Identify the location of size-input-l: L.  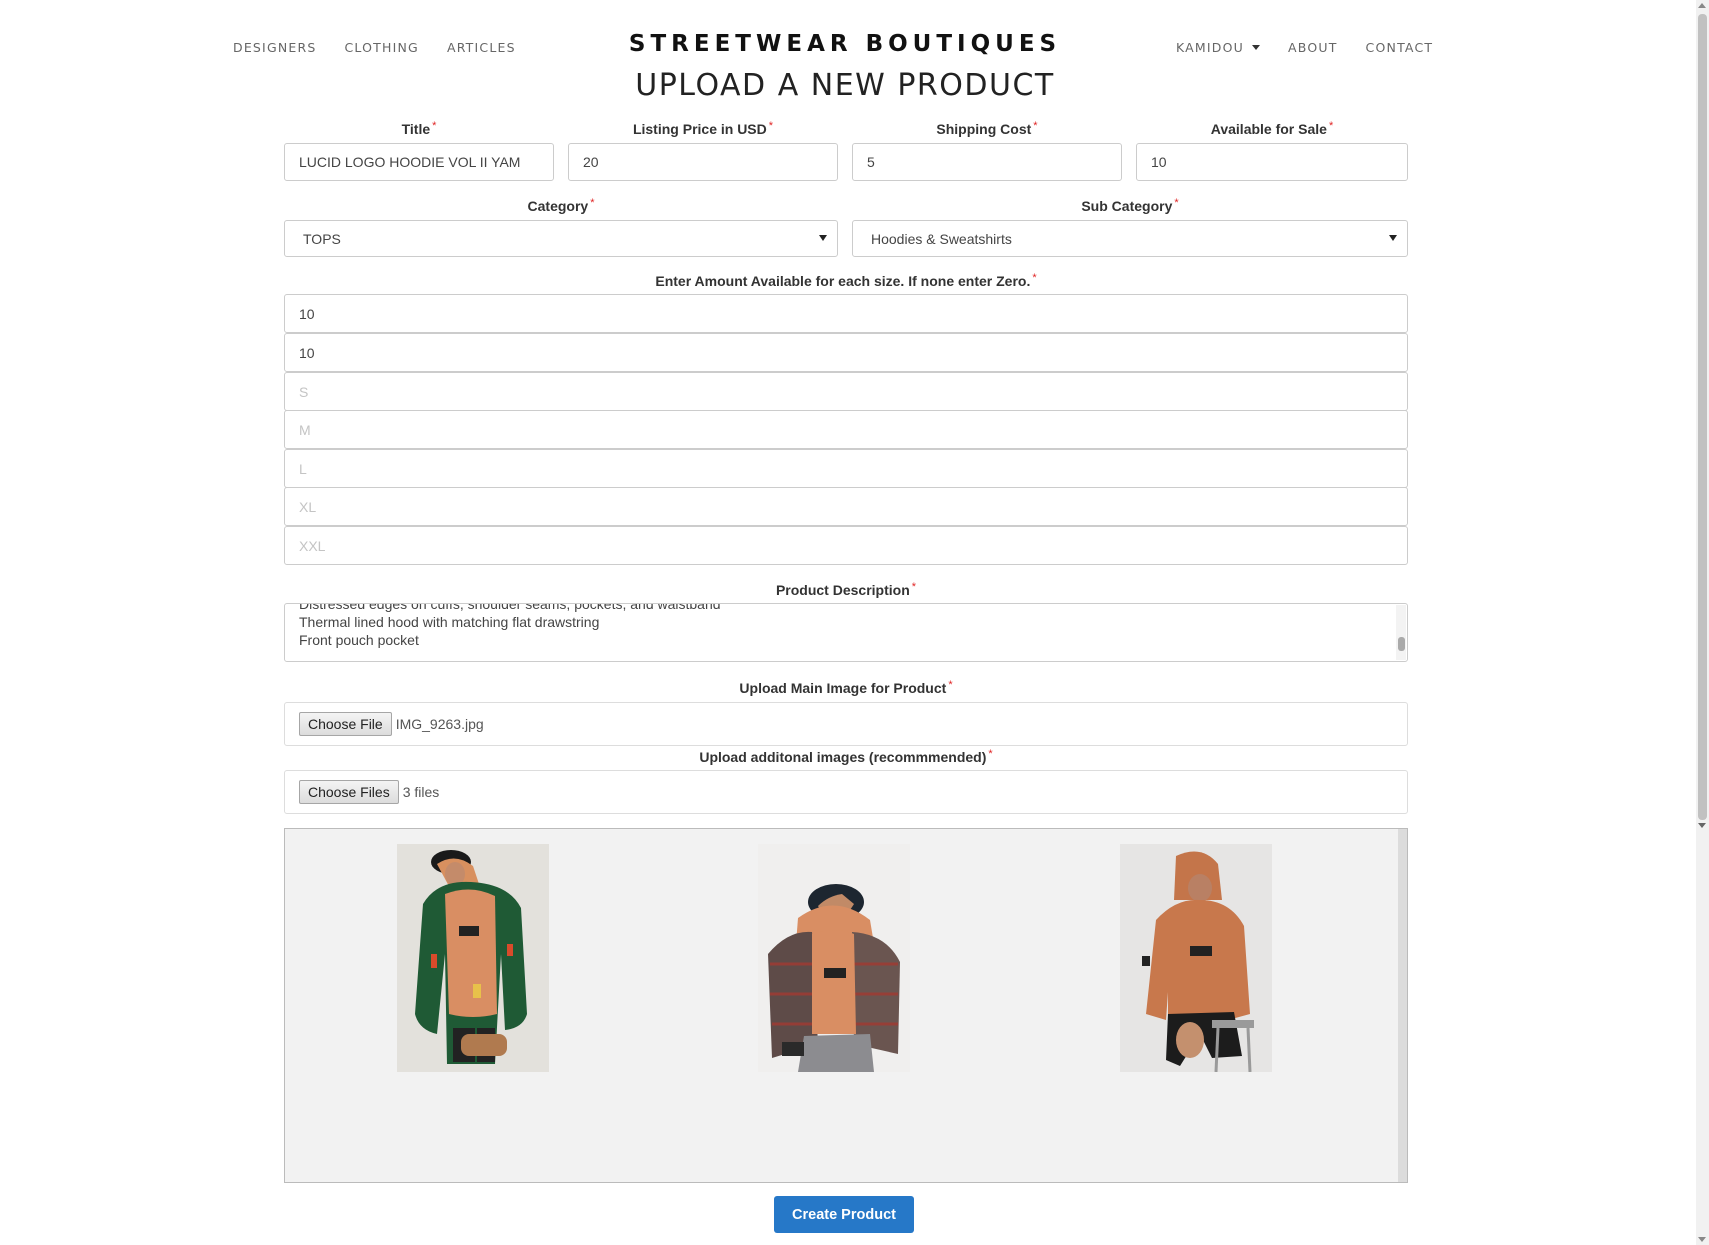
(846, 468).